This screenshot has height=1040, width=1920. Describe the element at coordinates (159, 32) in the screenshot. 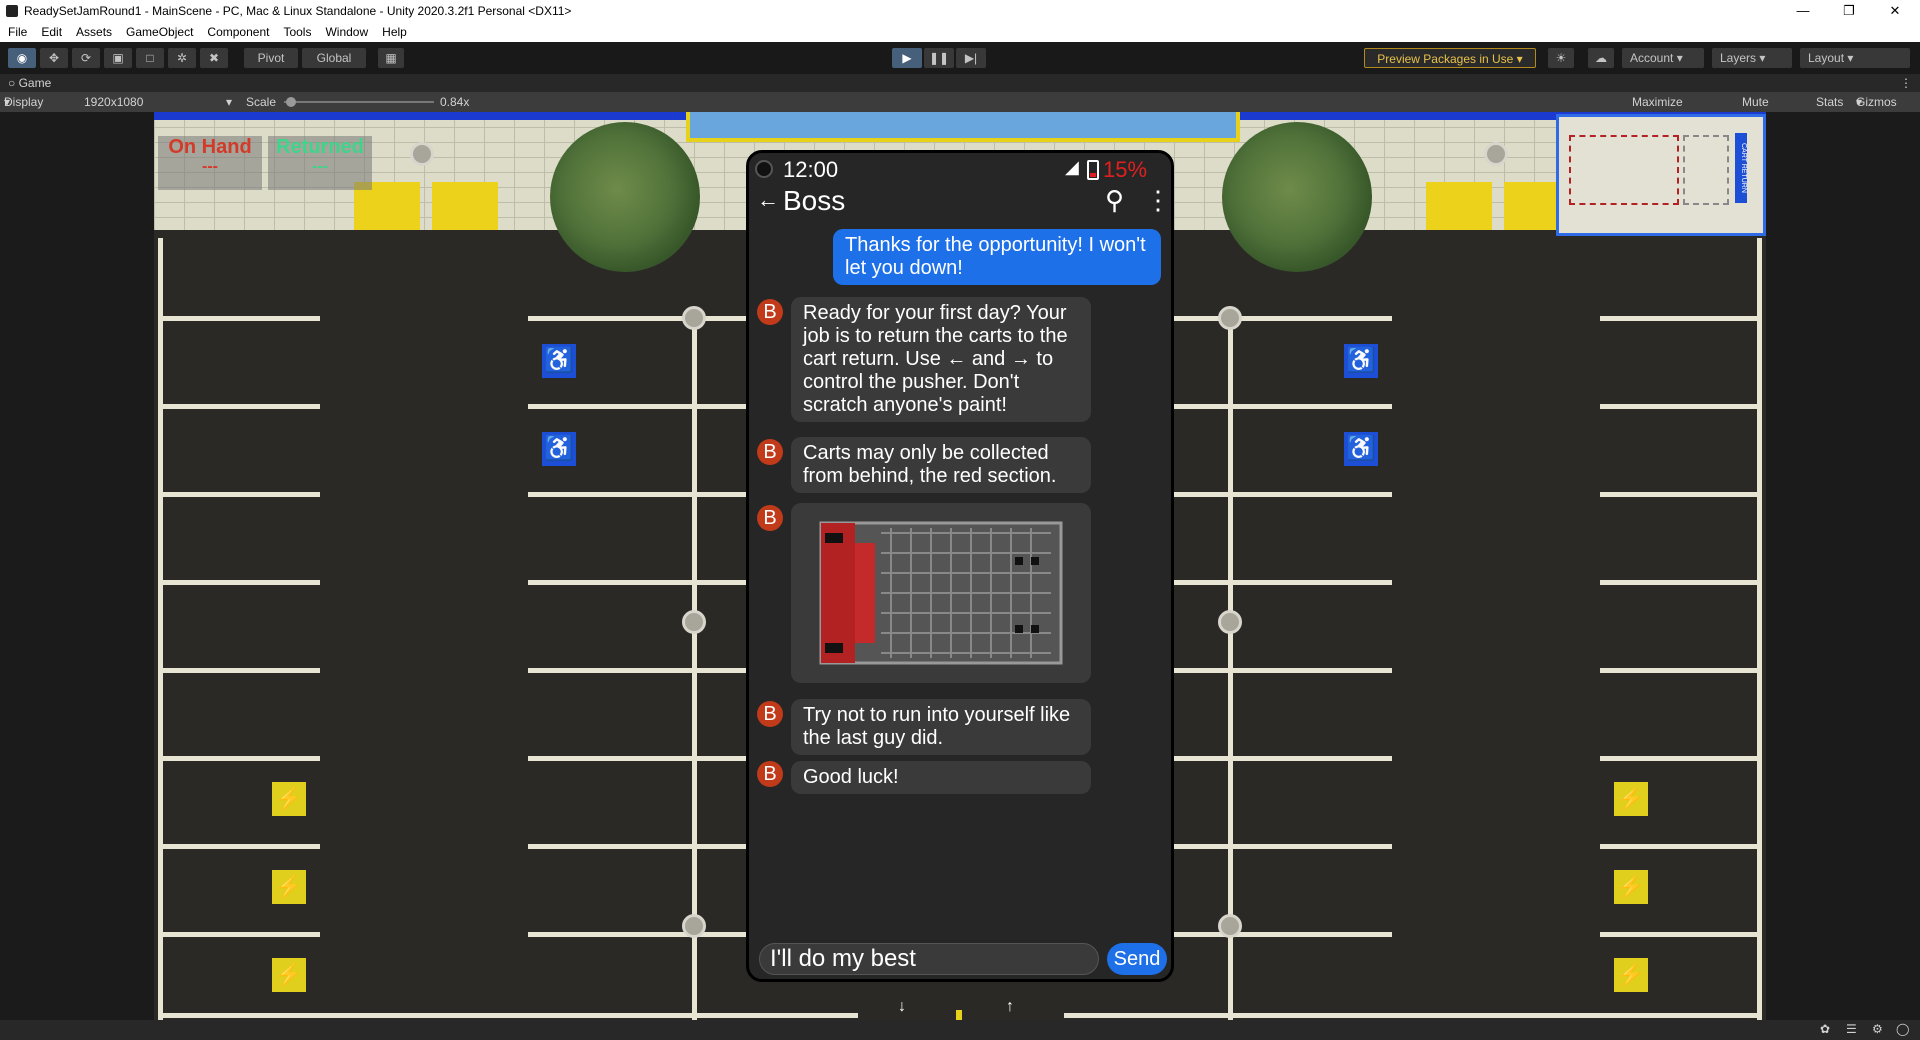

I see `menu-gameobject: GameObject` at that location.